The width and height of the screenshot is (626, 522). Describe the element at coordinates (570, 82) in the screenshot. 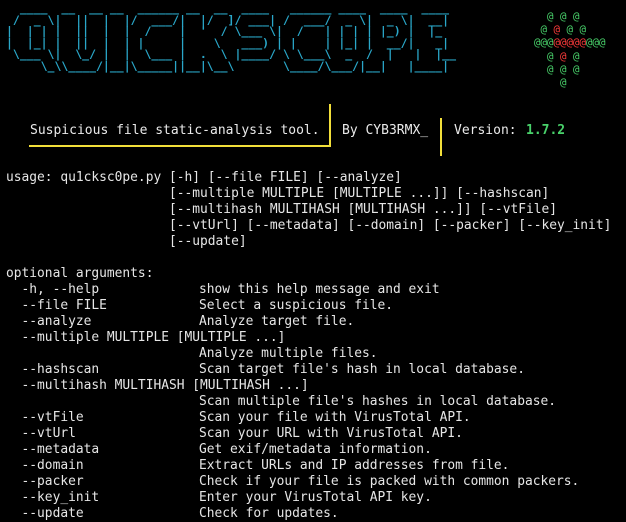

I see `skull-art-line: @` at that location.